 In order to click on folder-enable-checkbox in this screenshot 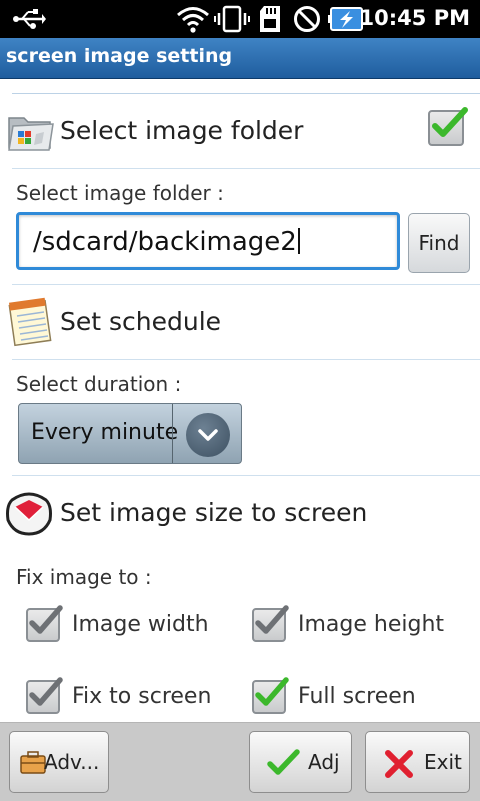, I will do `click(448, 126)`.